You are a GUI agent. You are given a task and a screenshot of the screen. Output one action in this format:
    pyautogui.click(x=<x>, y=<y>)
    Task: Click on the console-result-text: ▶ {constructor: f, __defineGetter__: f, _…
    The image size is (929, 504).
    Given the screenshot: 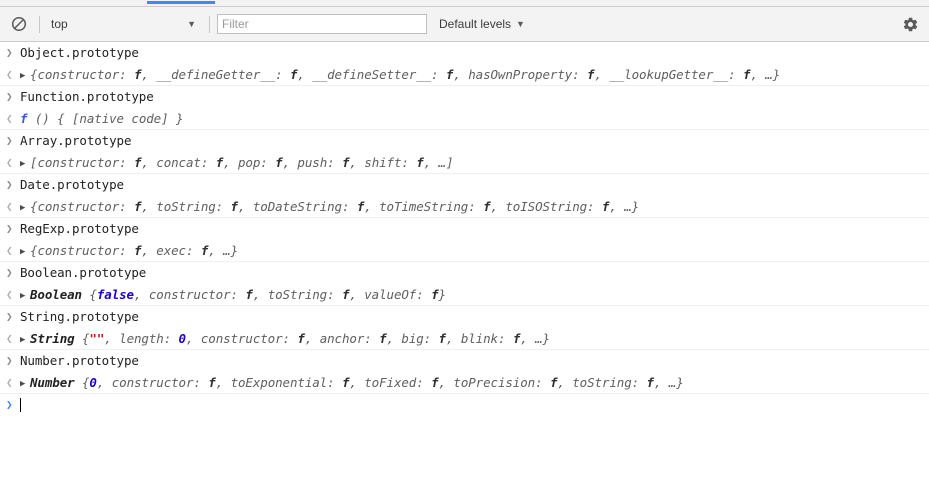 What is the action you would take?
    pyautogui.click(x=474, y=75)
    